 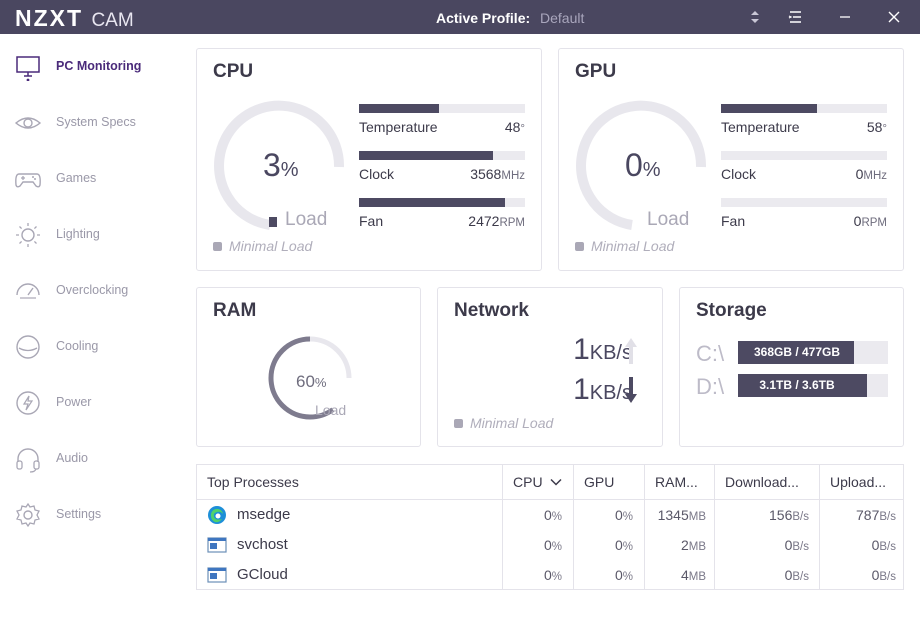 I want to click on gpu-title: GPU, so click(x=596, y=71).